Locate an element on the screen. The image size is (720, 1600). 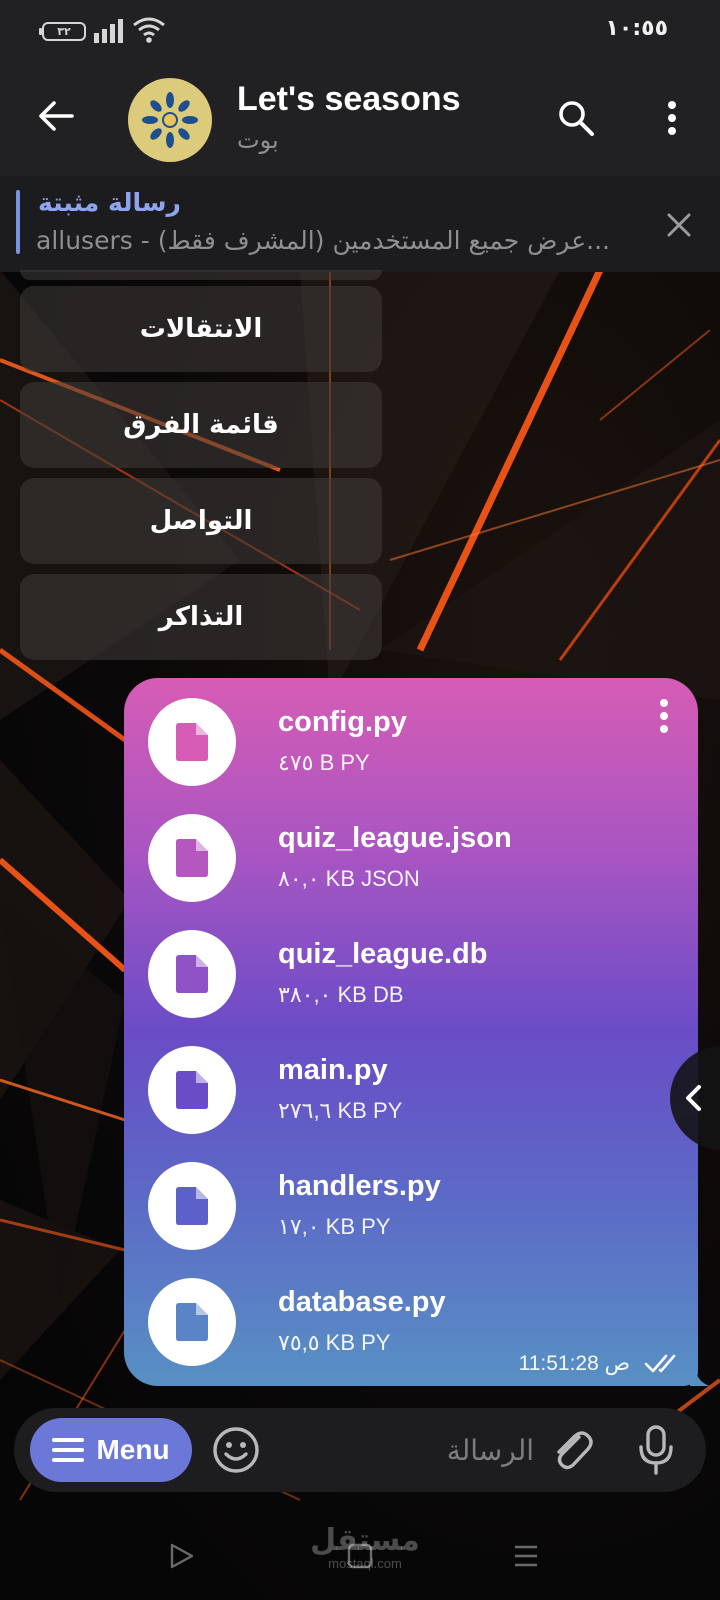
file-name: config.py is located at coordinates (342, 722).